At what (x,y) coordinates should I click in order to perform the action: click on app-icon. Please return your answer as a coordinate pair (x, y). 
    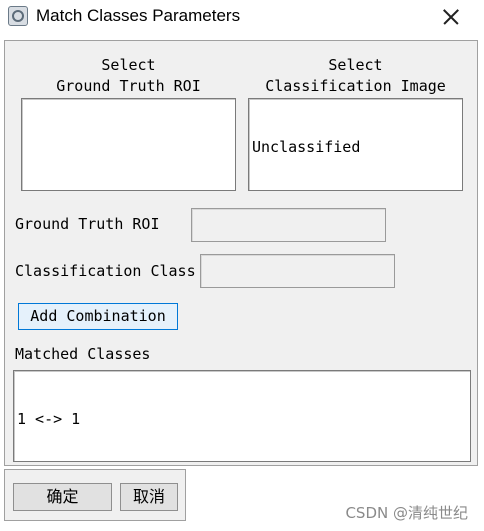
    Looking at the image, I should click on (18, 16).